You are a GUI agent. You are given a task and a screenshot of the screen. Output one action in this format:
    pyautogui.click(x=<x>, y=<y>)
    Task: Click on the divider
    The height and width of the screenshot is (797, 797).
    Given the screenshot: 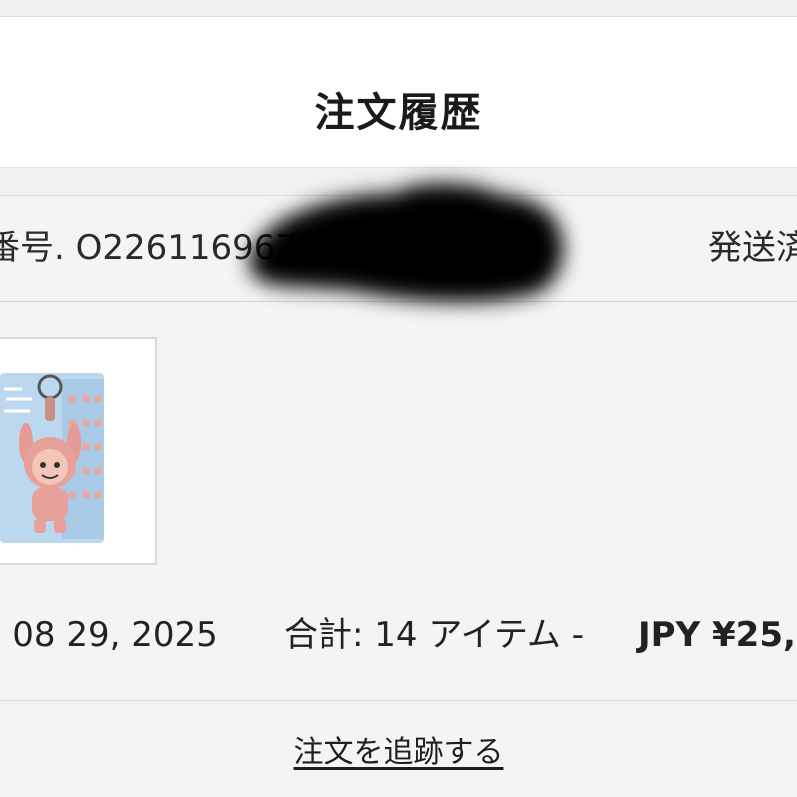 What is the action you would take?
    pyautogui.click(x=398, y=700)
    